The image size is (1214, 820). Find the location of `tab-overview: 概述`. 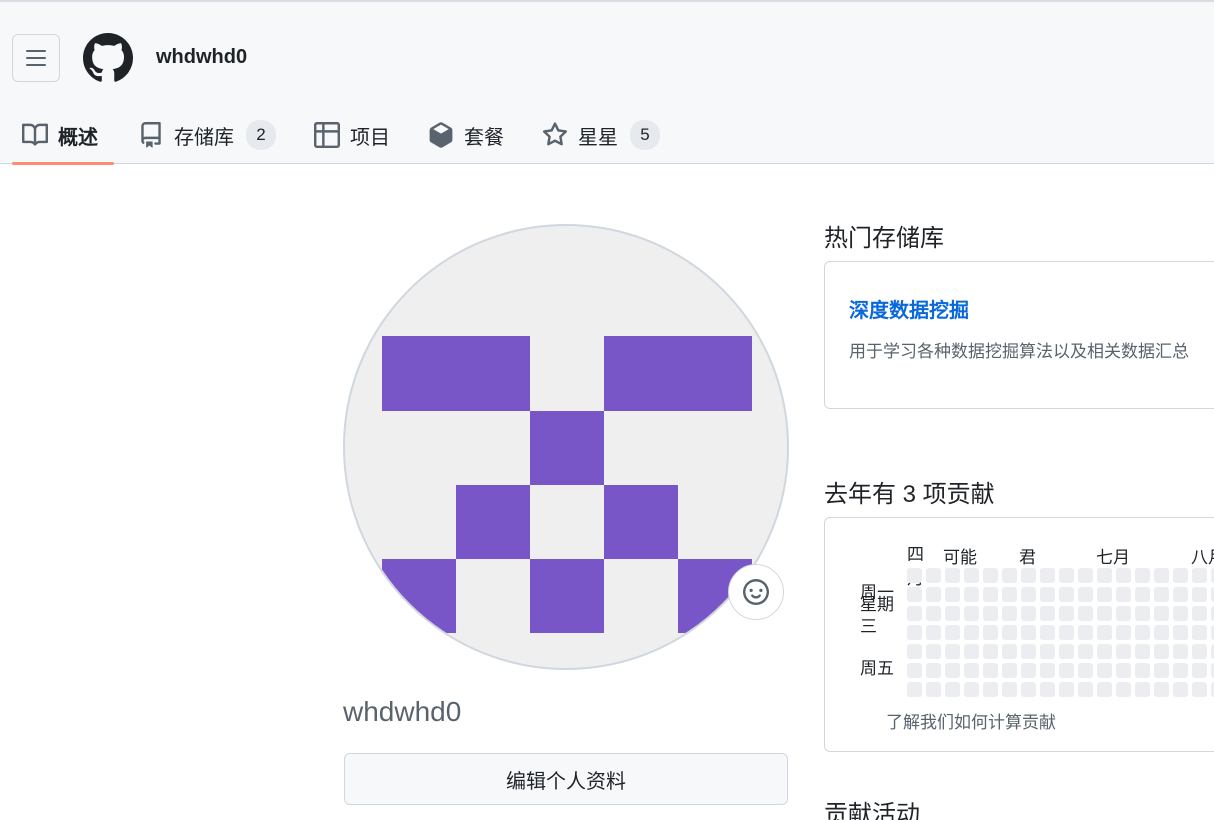

tab-overview: 概述 is located at coordinates (60, 135).